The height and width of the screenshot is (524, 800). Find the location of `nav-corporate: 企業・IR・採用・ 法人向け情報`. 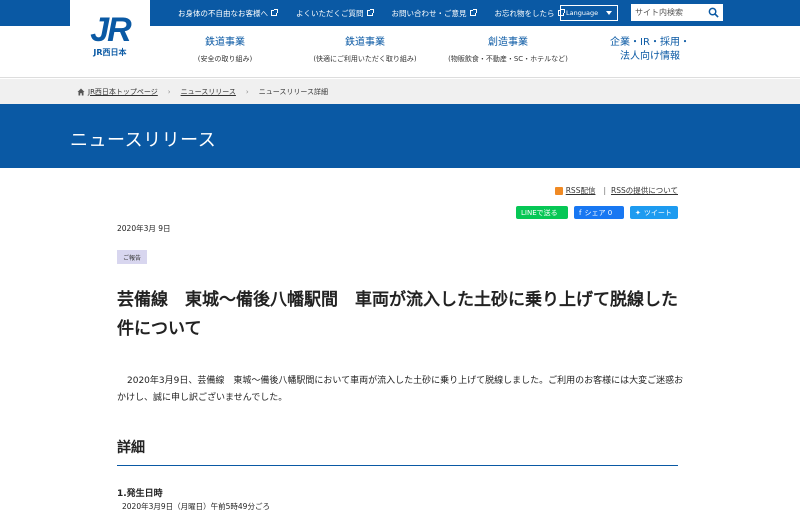

nav-corporate: 企業・IR・採用・ 法人向け情報 is located at coordinates (650, 50).